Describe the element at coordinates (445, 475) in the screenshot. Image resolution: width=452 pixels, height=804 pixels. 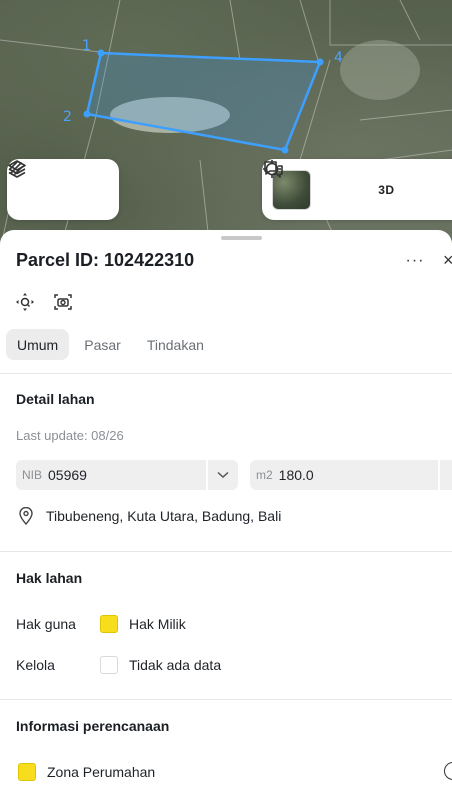
I see `area-dropdown-button` at that location.